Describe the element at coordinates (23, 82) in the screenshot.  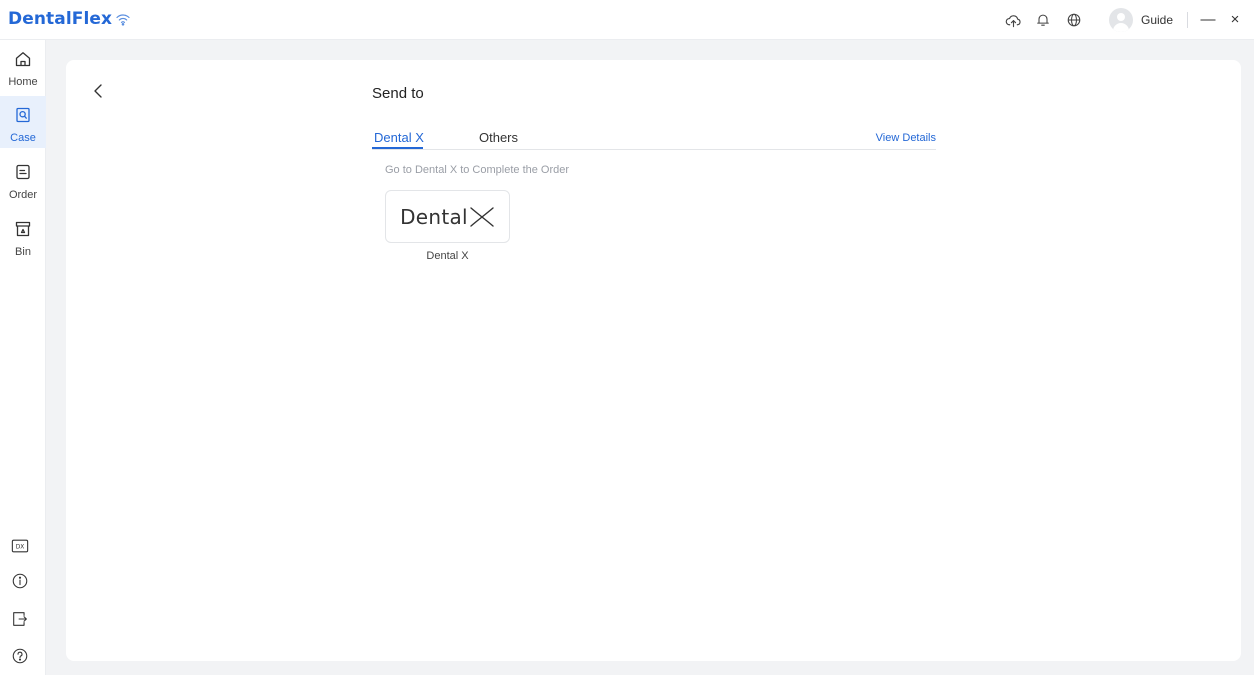
I see `sidebar-item-label: Home` at that location.